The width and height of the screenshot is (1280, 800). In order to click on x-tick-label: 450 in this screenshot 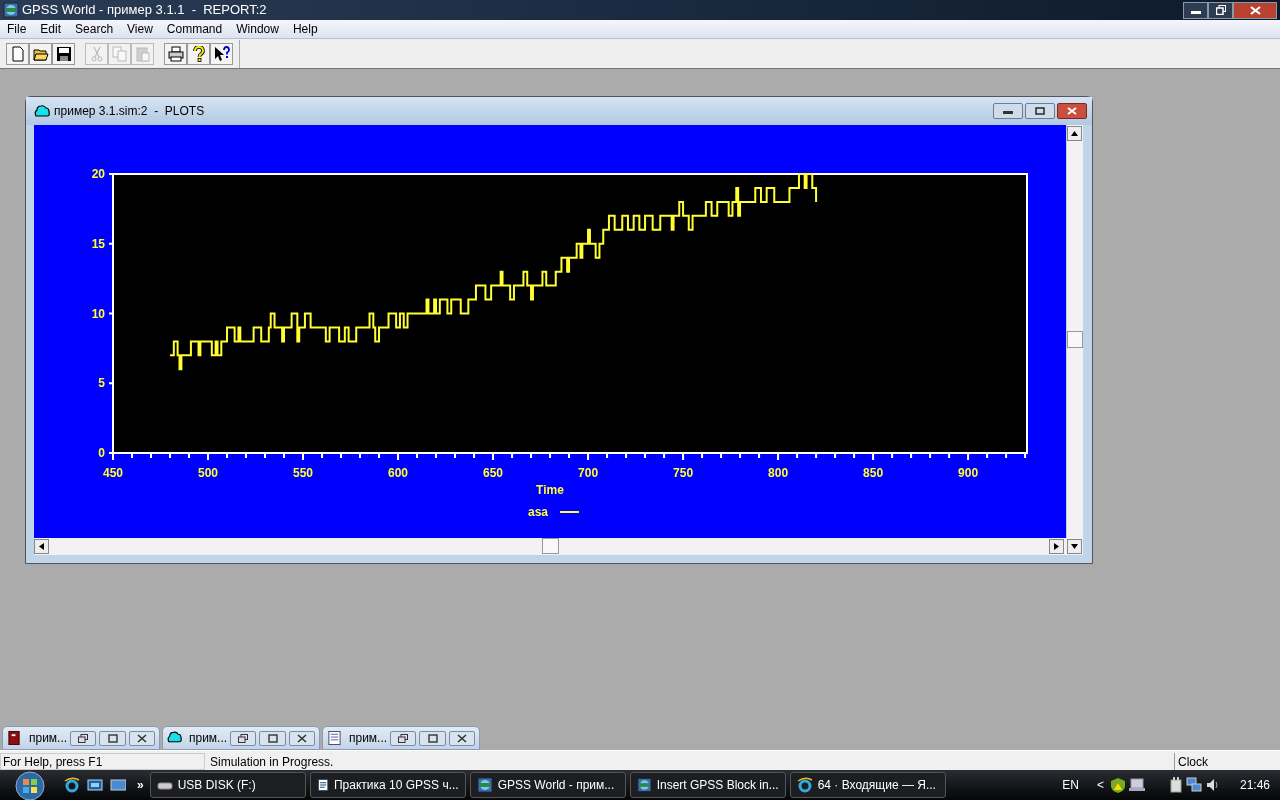, I will do `click(113, 473)`.